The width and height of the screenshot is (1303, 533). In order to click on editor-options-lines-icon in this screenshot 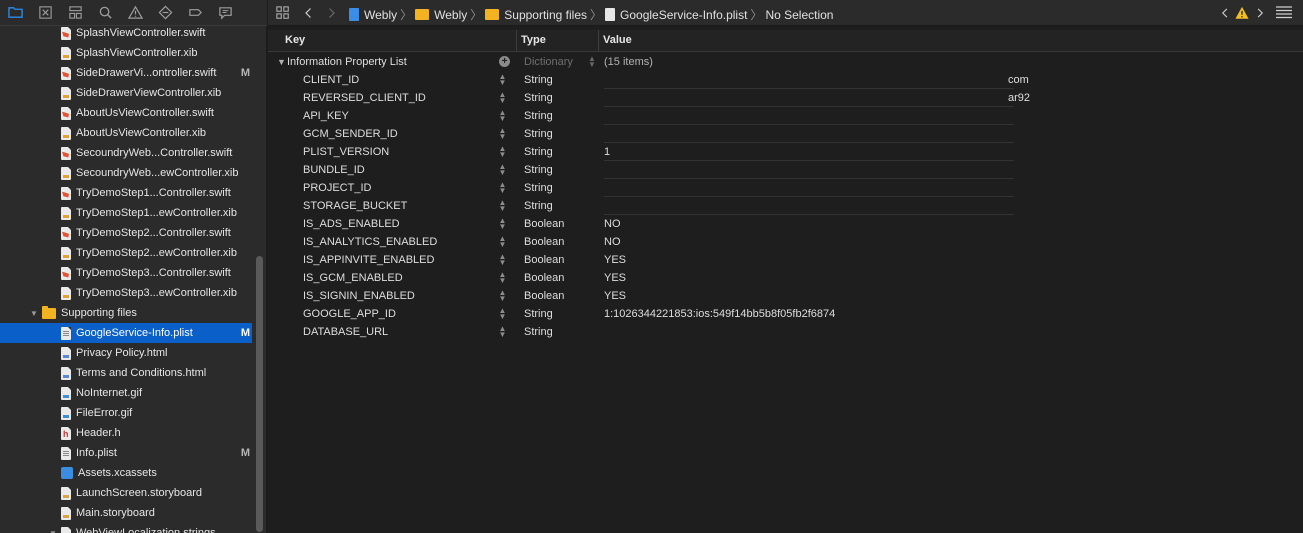, I will do `click(1284, 13)`.